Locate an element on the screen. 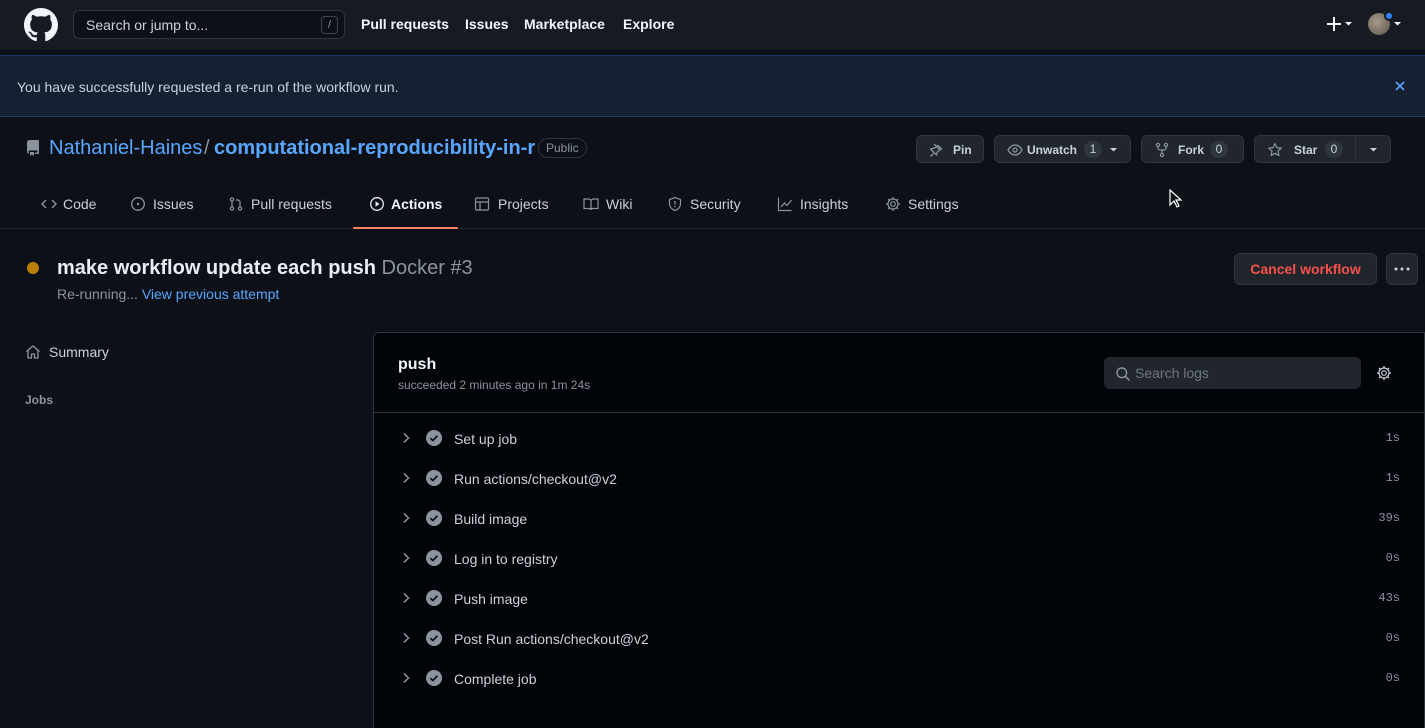 This screenshot has width=1425, height=728. fork-count: 0 is located at coordinates (1219, 149).